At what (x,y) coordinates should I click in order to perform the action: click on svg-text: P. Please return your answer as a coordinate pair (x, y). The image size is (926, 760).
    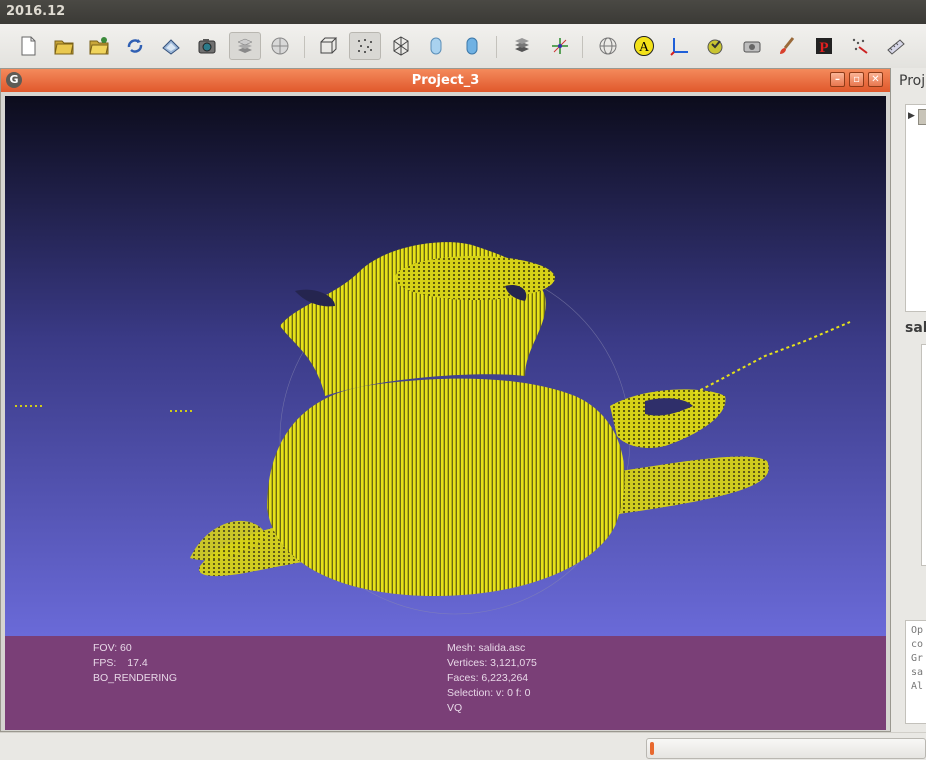
    Looking at the image, I should click on (823, 48).